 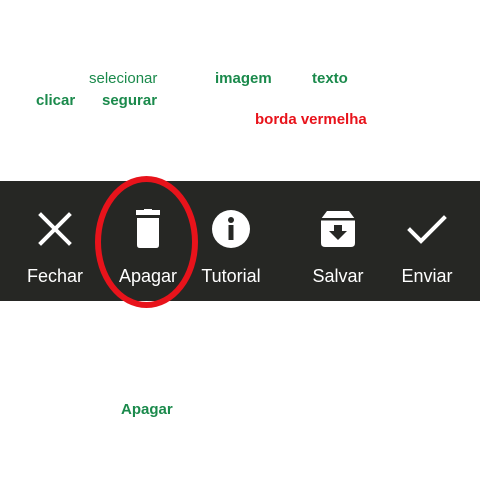 What do you see at coordinates (56, 100) in the screenshot?
I see `annotation-clicar: clicar` at bounding box center [56, 100].